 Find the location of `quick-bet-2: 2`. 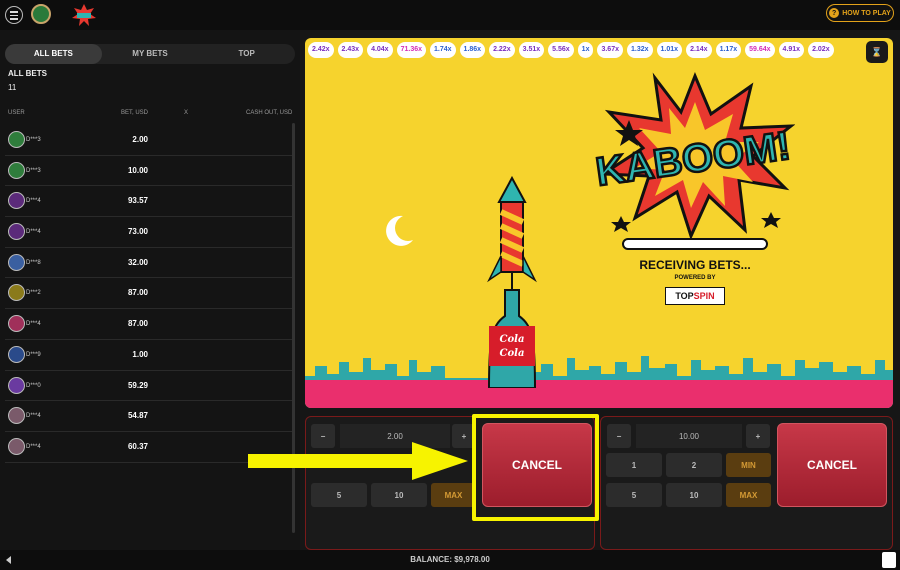

quick-bet-2: 2 is located at coordinates (694, 465).